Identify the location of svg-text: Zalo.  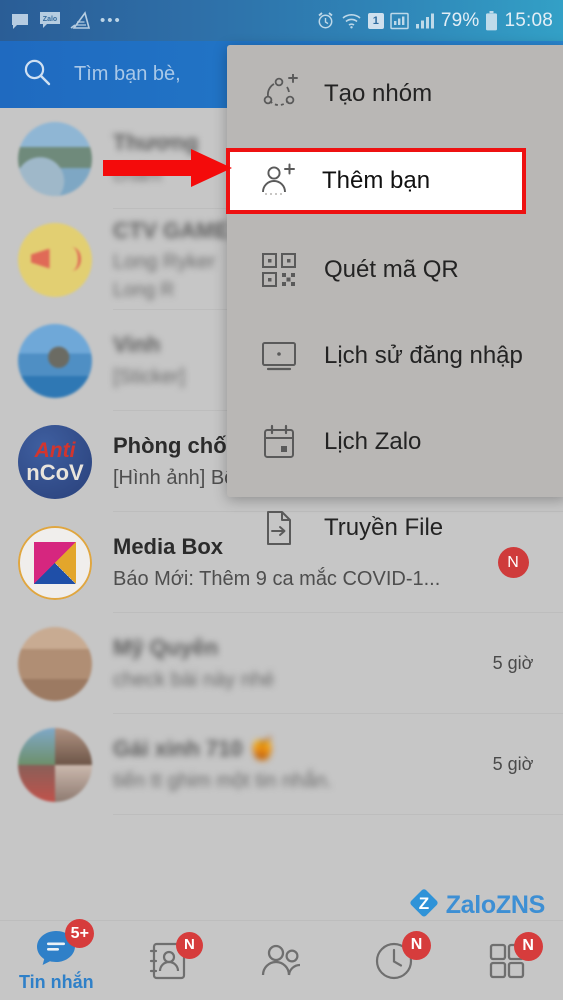
(50, 19).